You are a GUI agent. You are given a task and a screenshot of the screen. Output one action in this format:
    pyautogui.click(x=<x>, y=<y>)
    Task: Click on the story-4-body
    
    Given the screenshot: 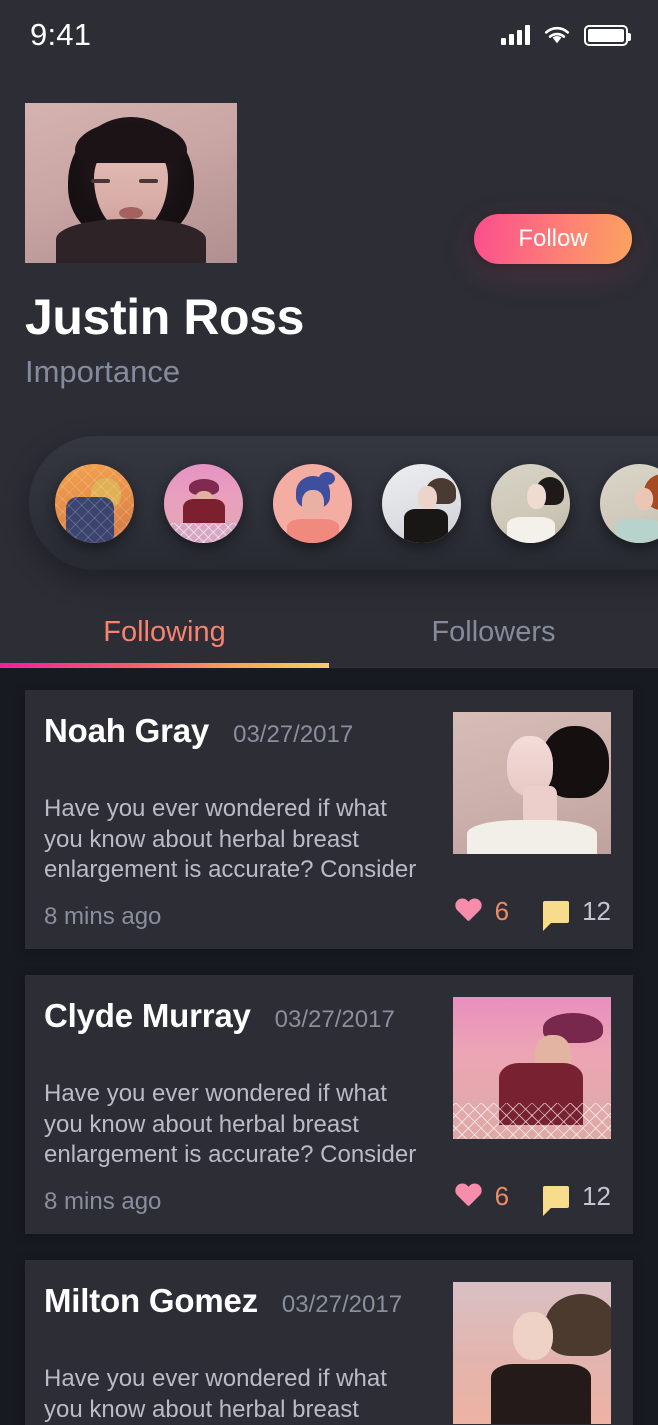 What is the action you would take?
    pyautogui.click(x=426, y=525)
    